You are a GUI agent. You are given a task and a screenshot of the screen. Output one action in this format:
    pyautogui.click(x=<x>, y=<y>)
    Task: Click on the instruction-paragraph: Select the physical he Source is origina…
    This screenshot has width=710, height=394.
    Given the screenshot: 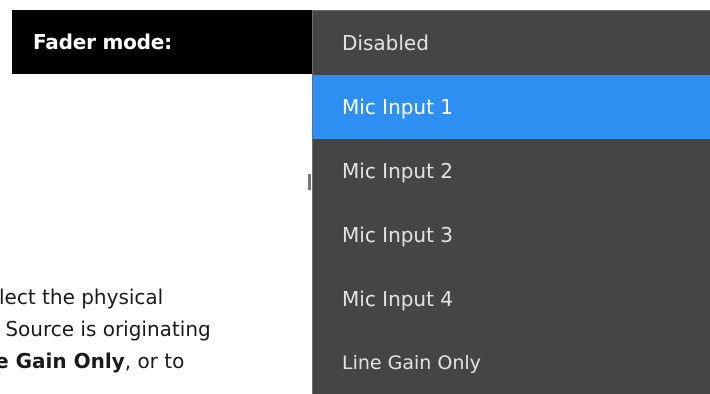 What is the action you would take?
    pyautogui.click(x=152, y=329)
    